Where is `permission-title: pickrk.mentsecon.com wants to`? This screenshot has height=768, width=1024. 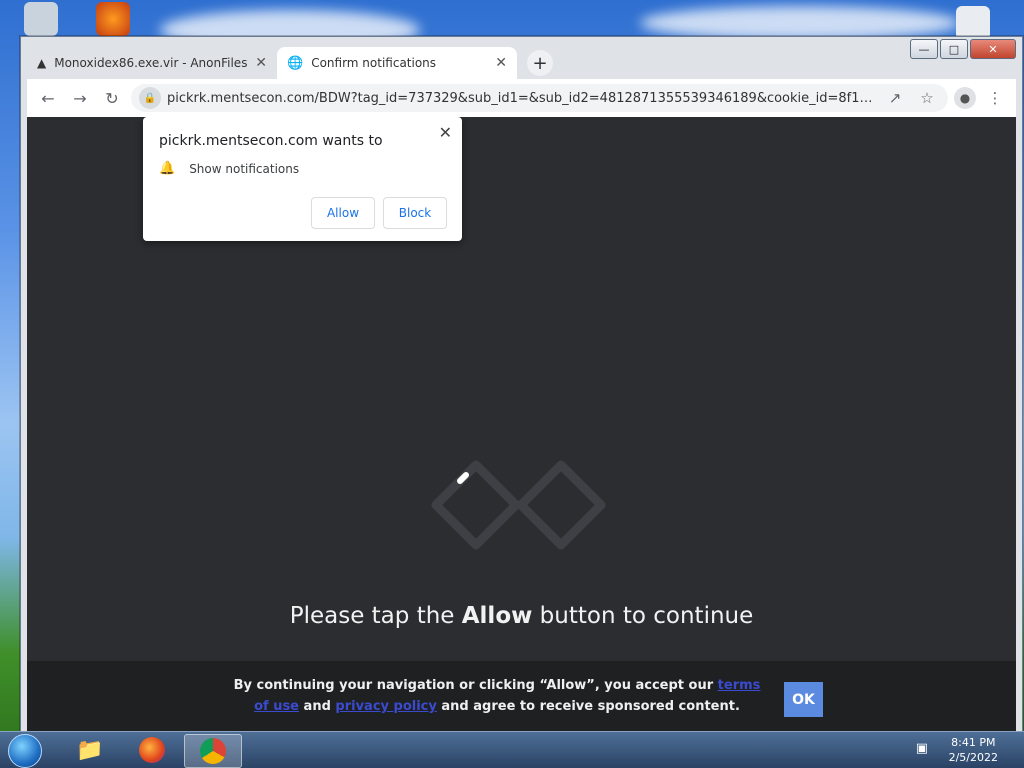 permission-title: pickrk.mentsecon.com wants to is located at coordinates (271, 141).